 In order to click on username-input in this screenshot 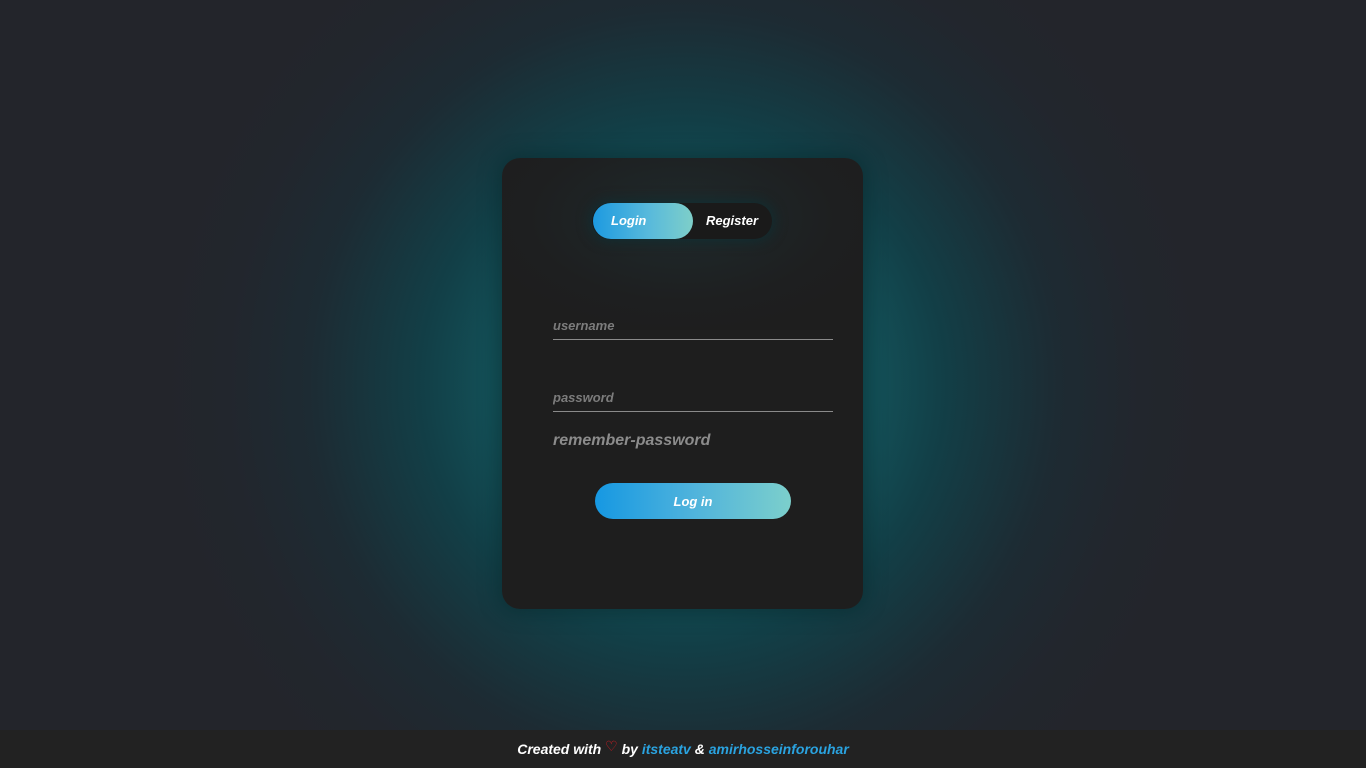, I will do `click(693, 325)`.